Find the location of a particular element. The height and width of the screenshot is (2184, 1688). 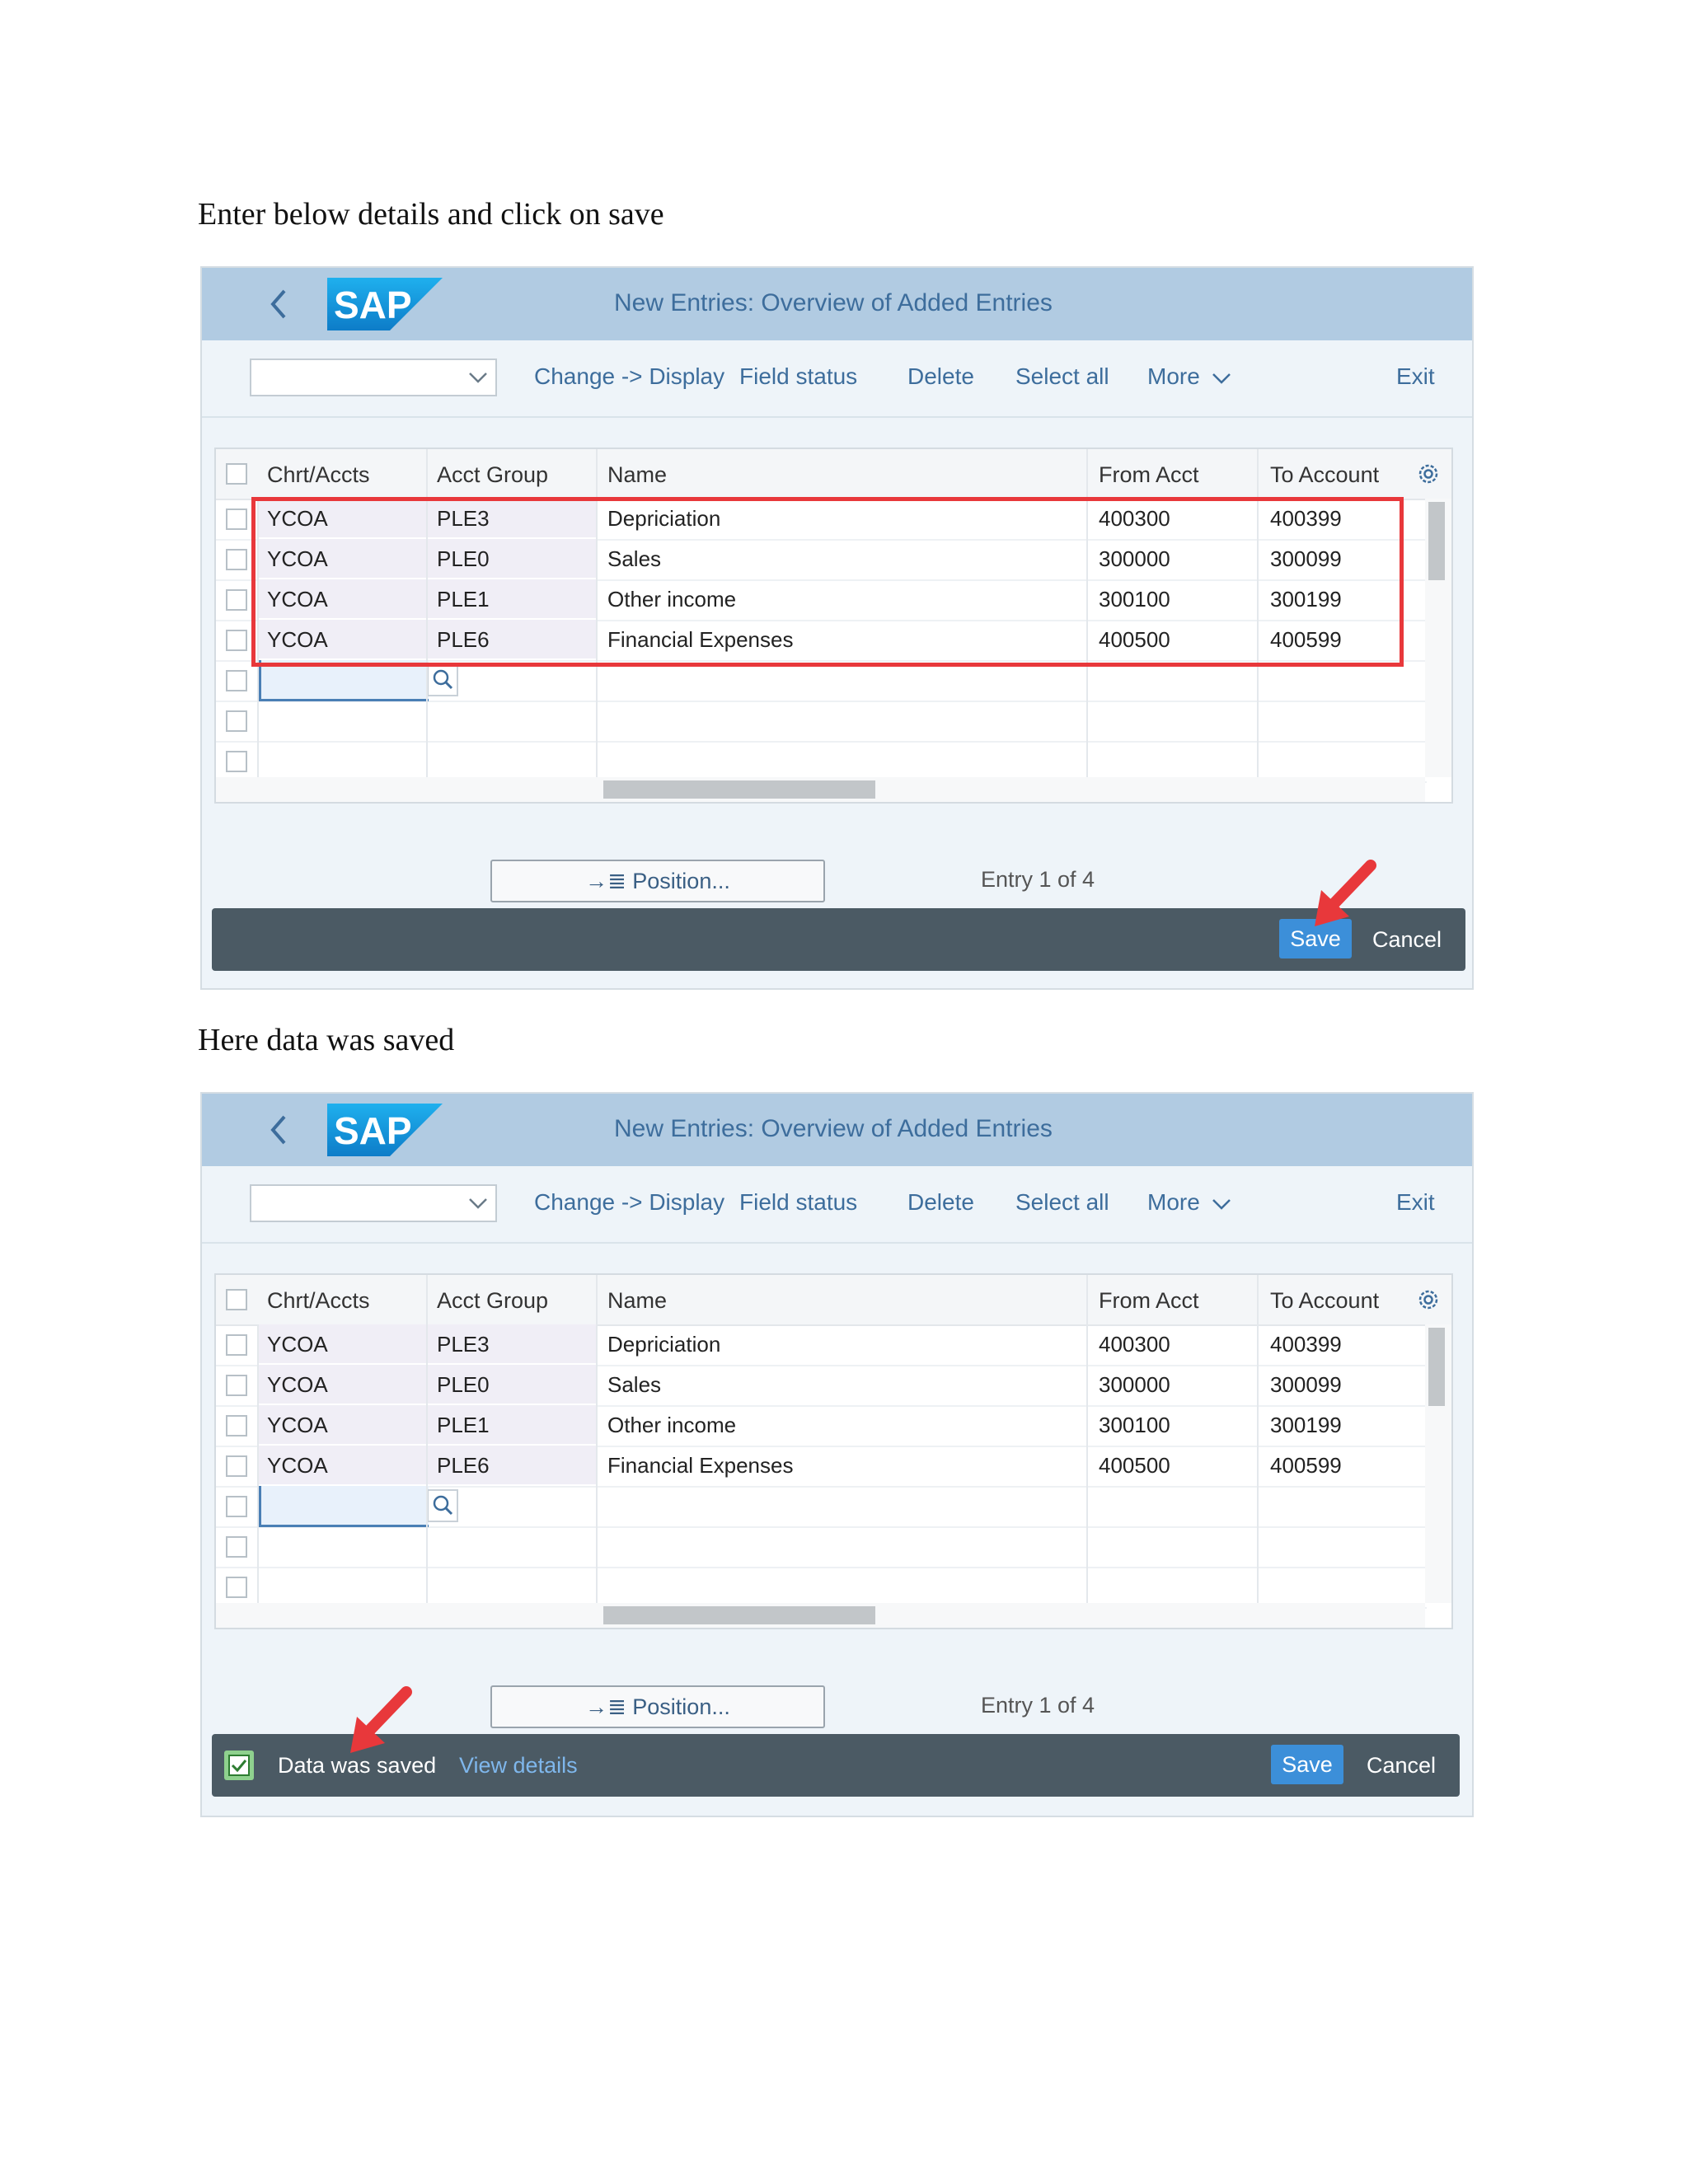

acct-group-cell: PLE0 is located at coordinates (463, 559).